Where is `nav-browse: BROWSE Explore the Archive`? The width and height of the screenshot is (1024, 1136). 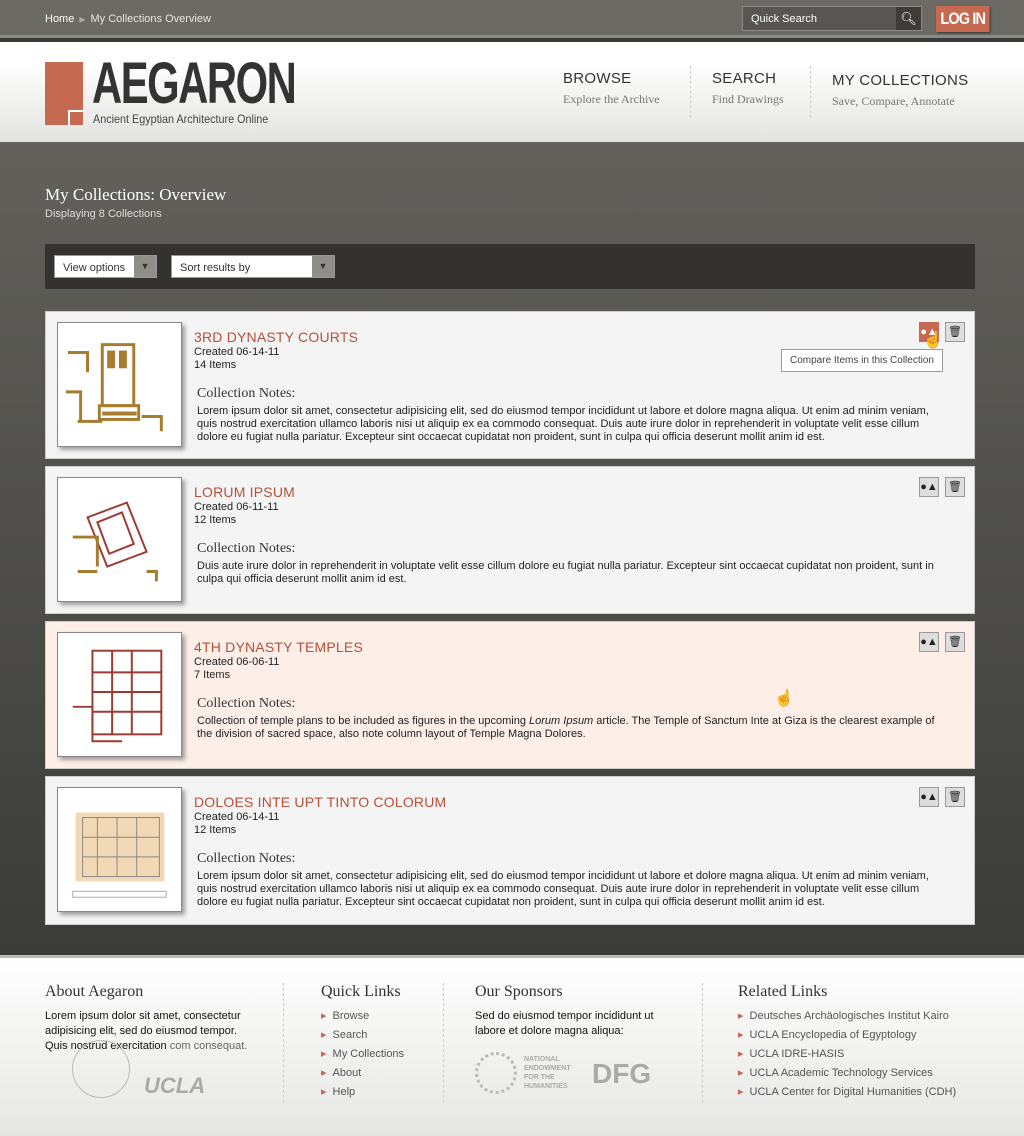
nav-browse: BROWSE Explore the Archive is located at coordinates (611, 94).